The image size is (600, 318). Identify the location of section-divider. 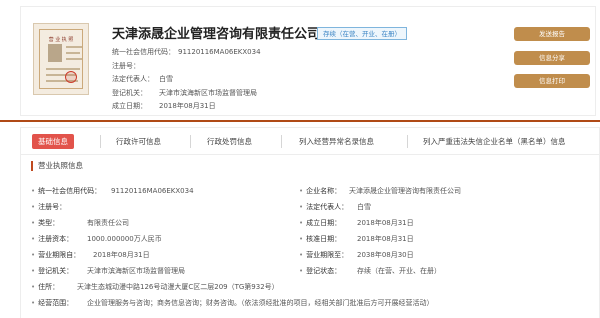
(300, 121).